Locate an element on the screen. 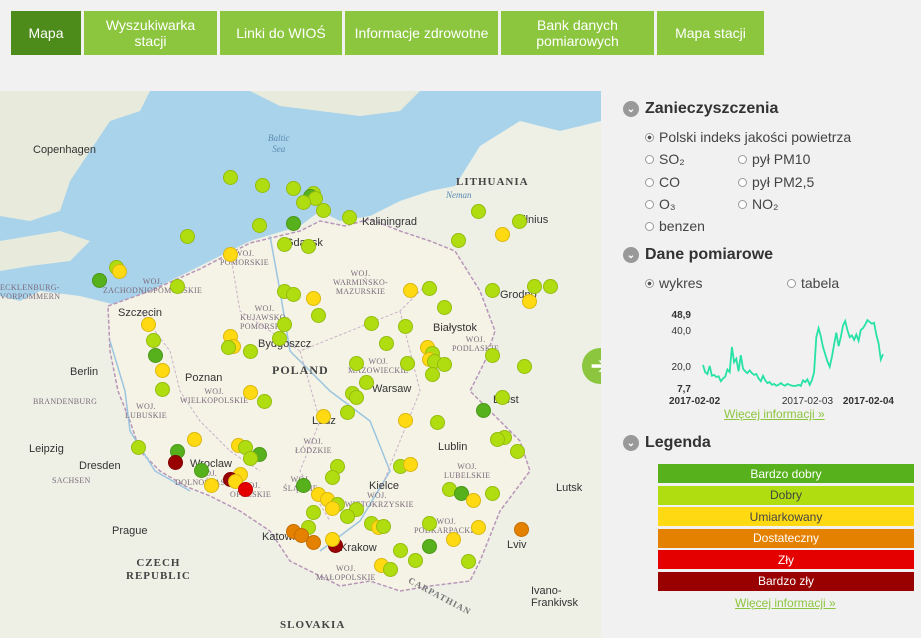 The height and width of the screenshot is (638, 921). y-tick-label: 48,9 is located at coordinates (682, 315).